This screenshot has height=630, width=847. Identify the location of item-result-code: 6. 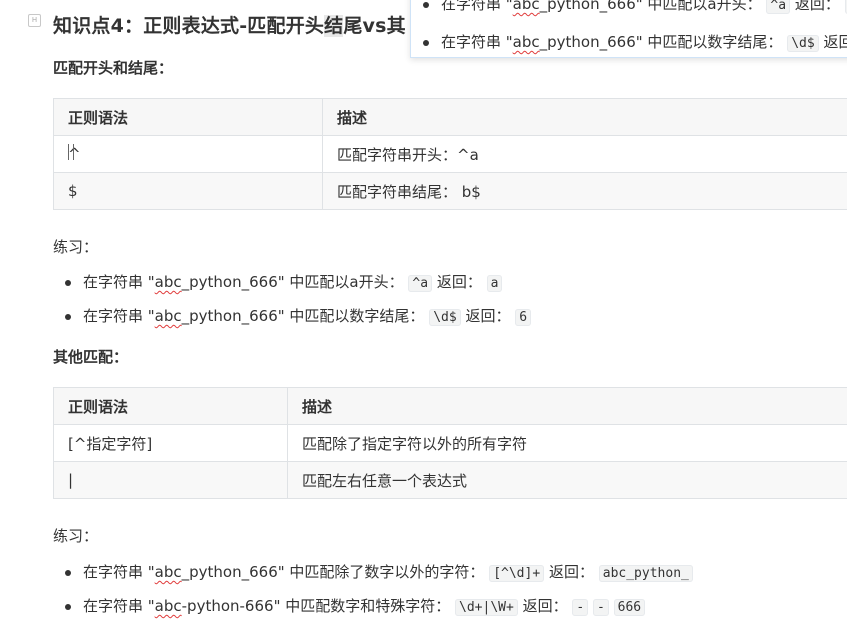
(523, 317).